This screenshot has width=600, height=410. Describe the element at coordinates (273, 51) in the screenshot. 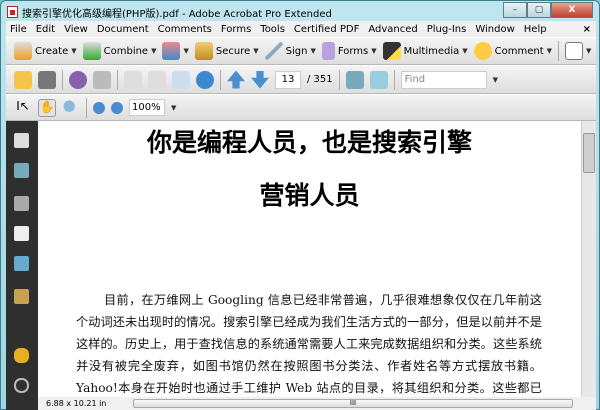

I see `pen-icon` at that location.